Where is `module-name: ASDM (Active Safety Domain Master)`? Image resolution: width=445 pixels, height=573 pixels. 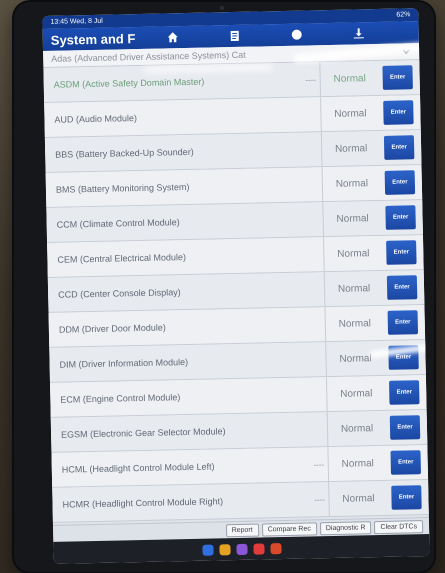
module-name: ASDM (Active Safety Domain Master) is located at coordinates (129, 83).